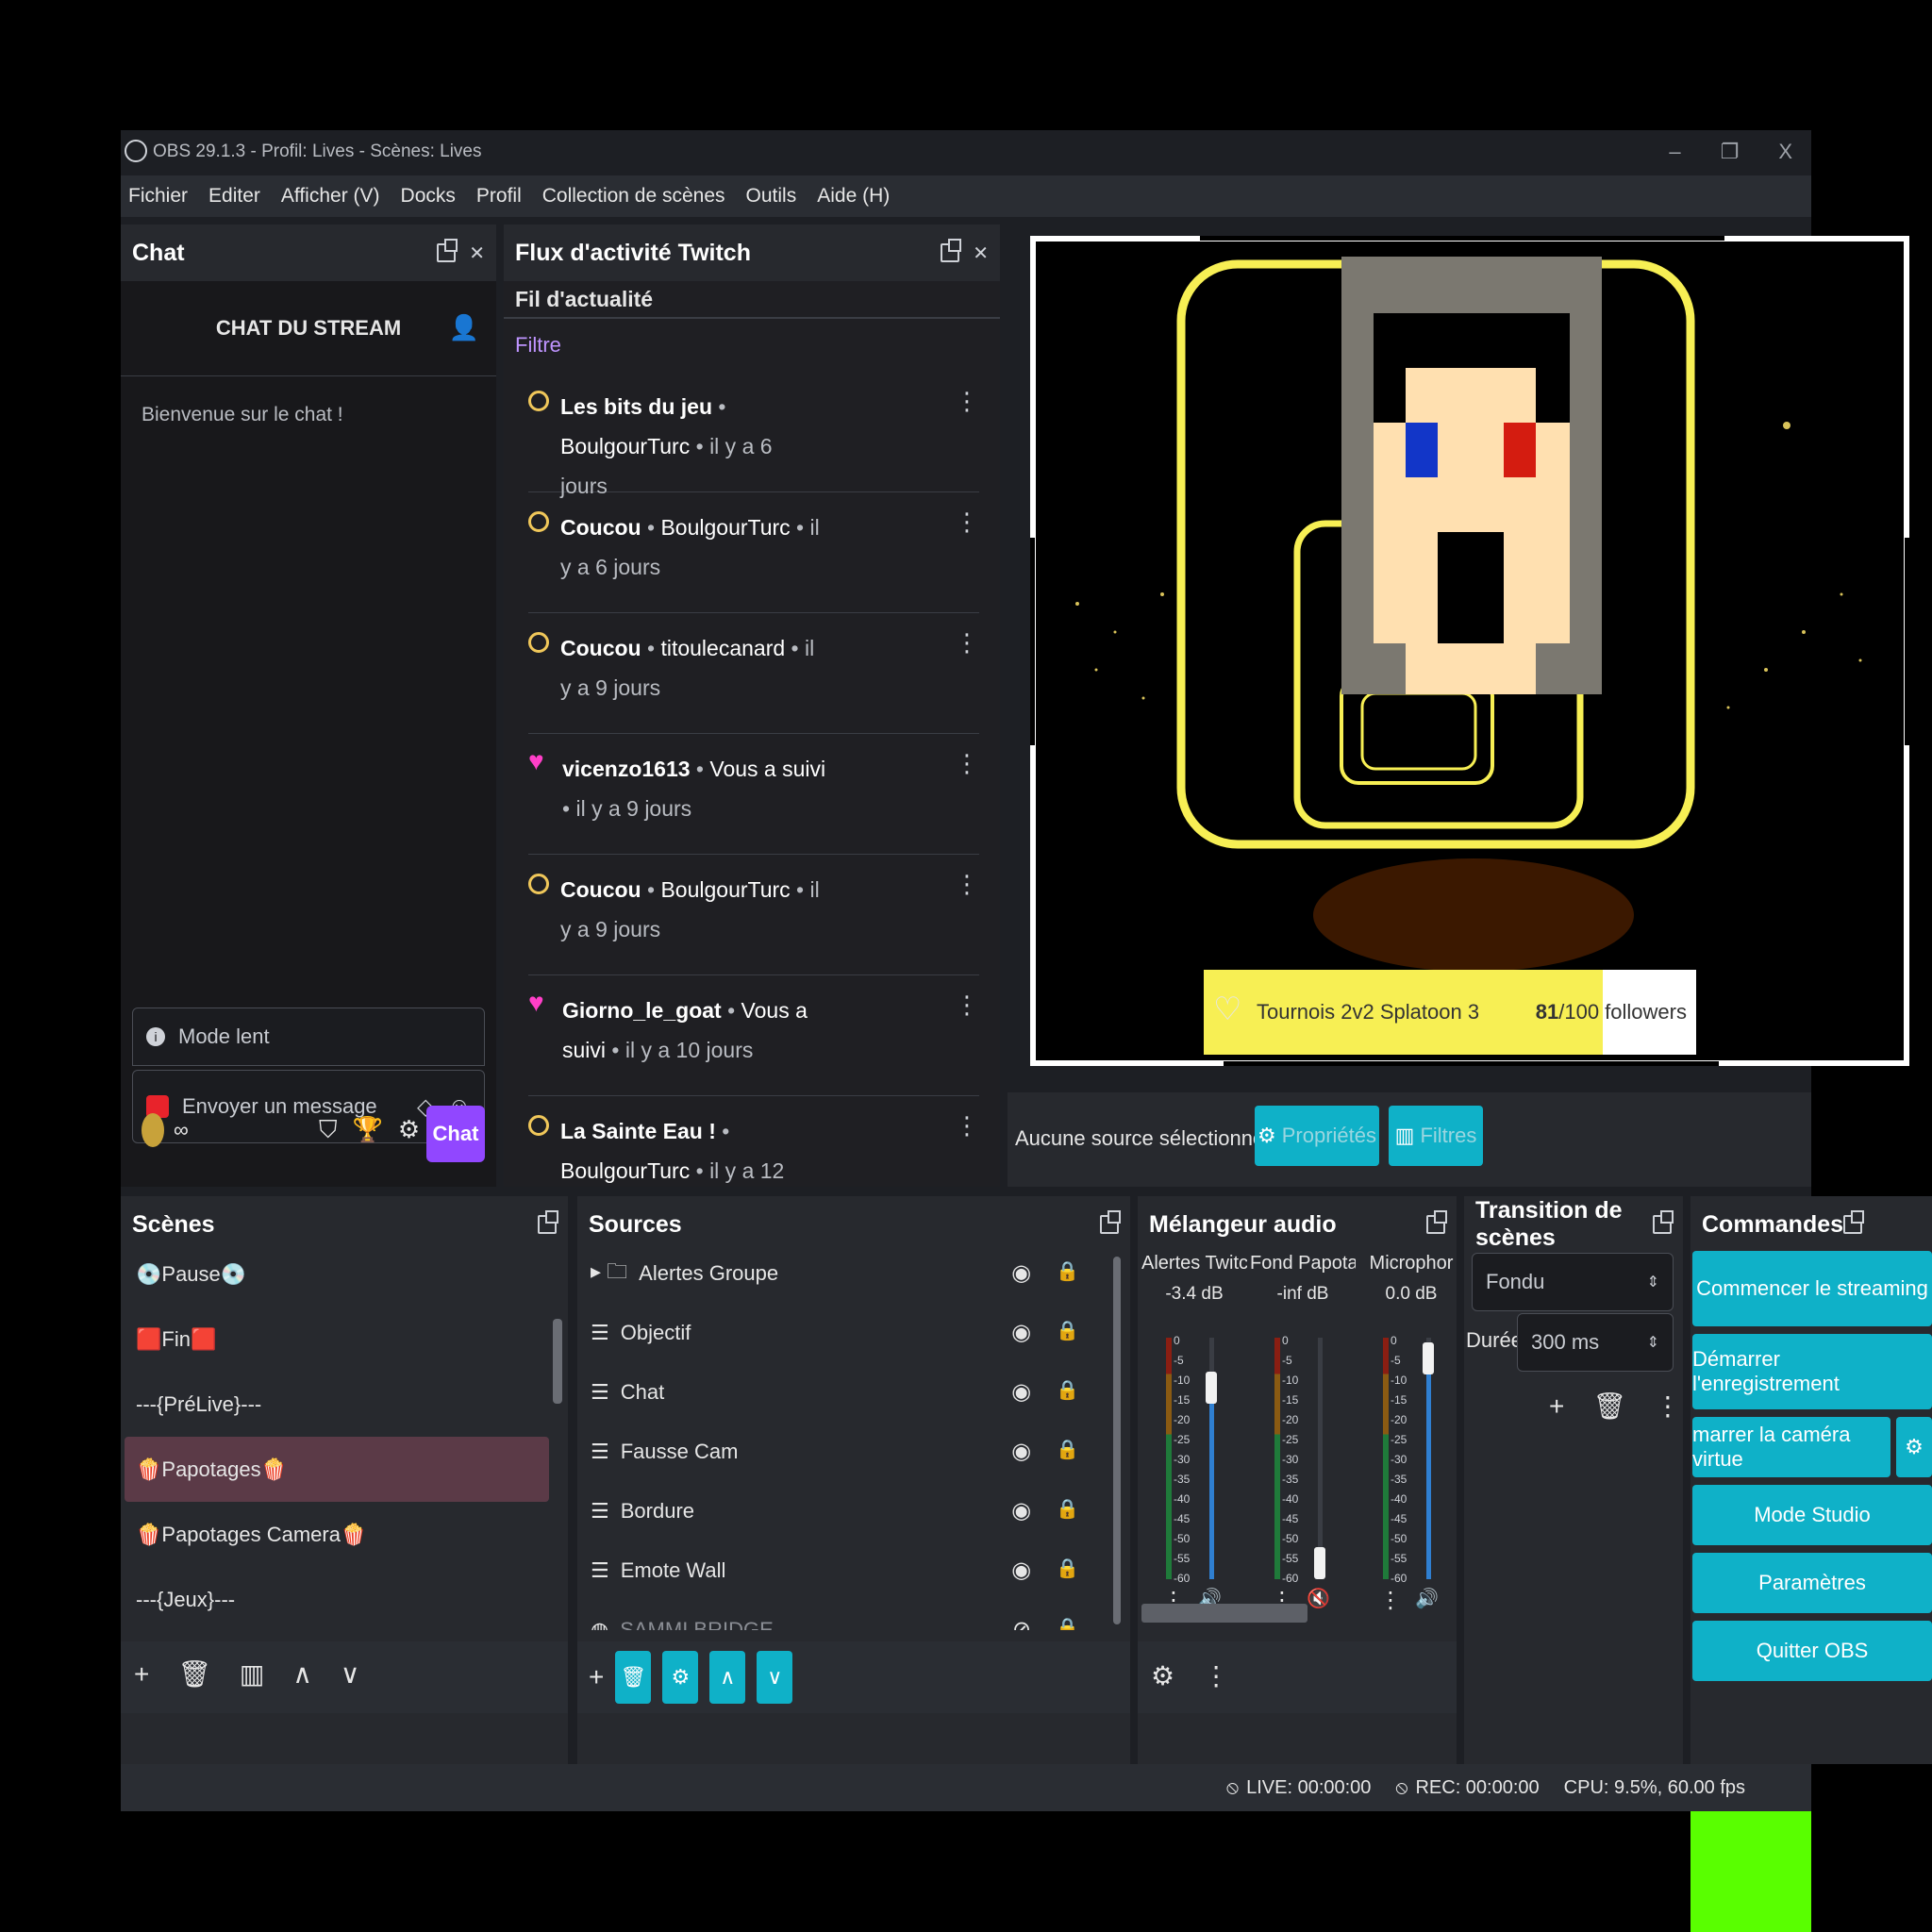  I want to click on menu-profil: Profil, so click(499, 197).